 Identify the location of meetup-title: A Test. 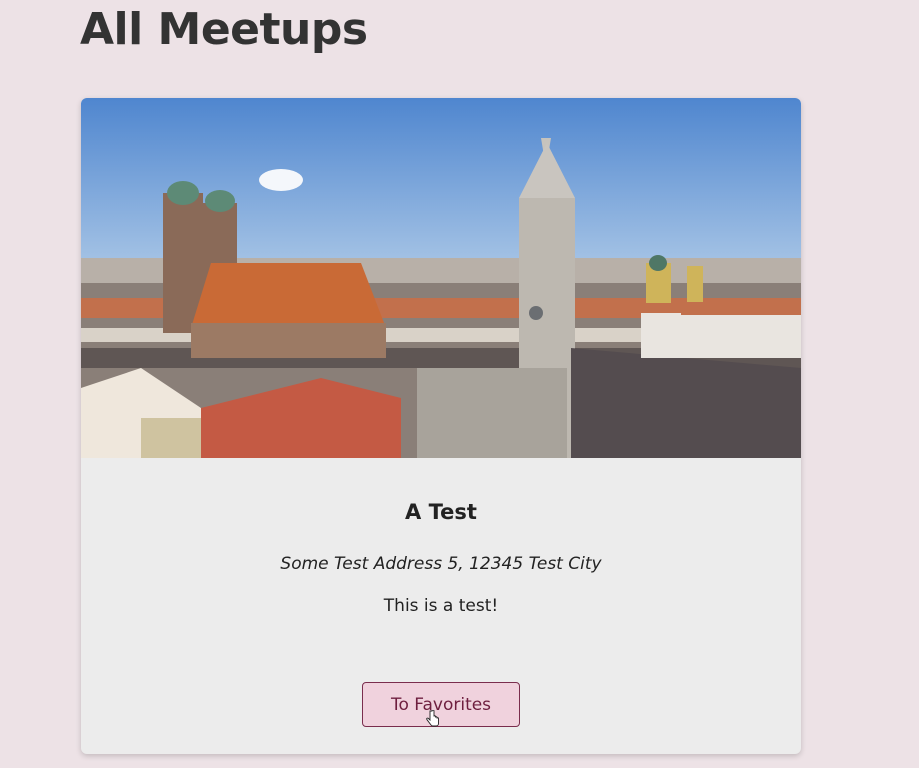
(441, 512).